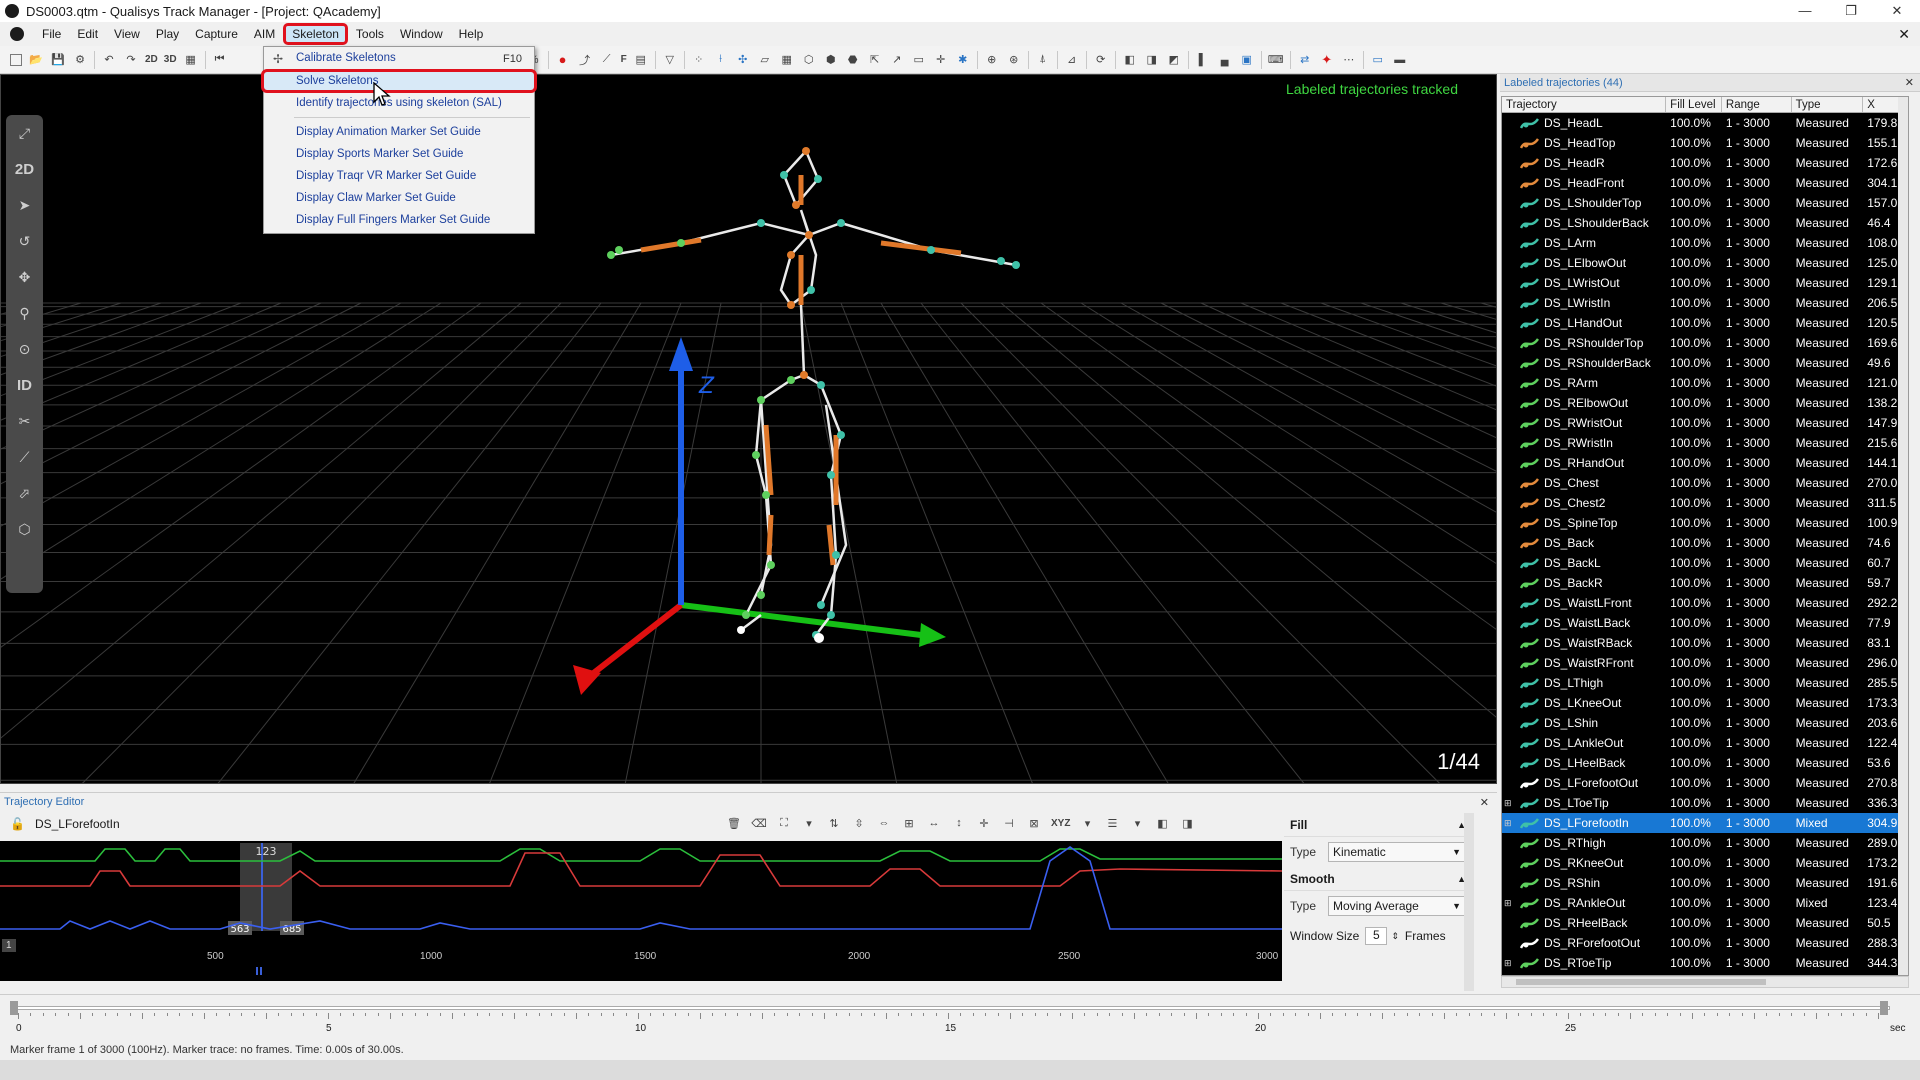 The image size is (1920, 1080). I want to click on col-type: Type, so click(1828, 104).